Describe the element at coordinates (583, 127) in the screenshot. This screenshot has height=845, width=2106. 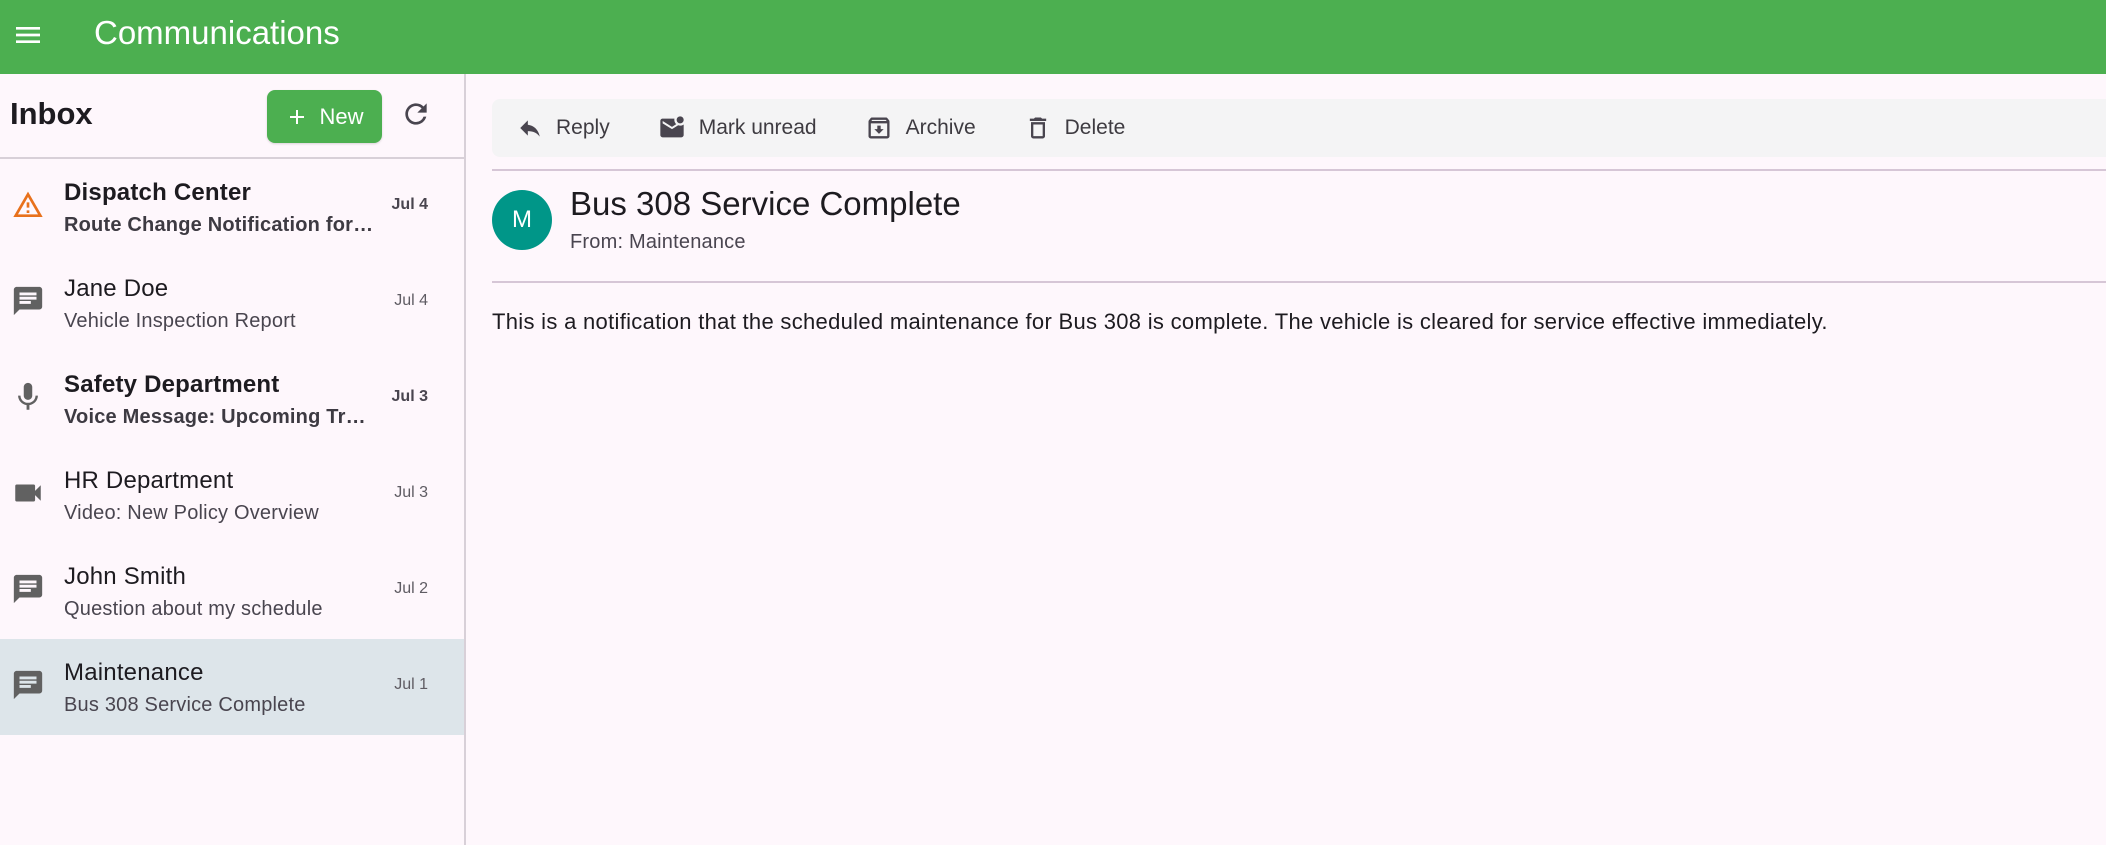
I see `reply-label: Reply` at that location.